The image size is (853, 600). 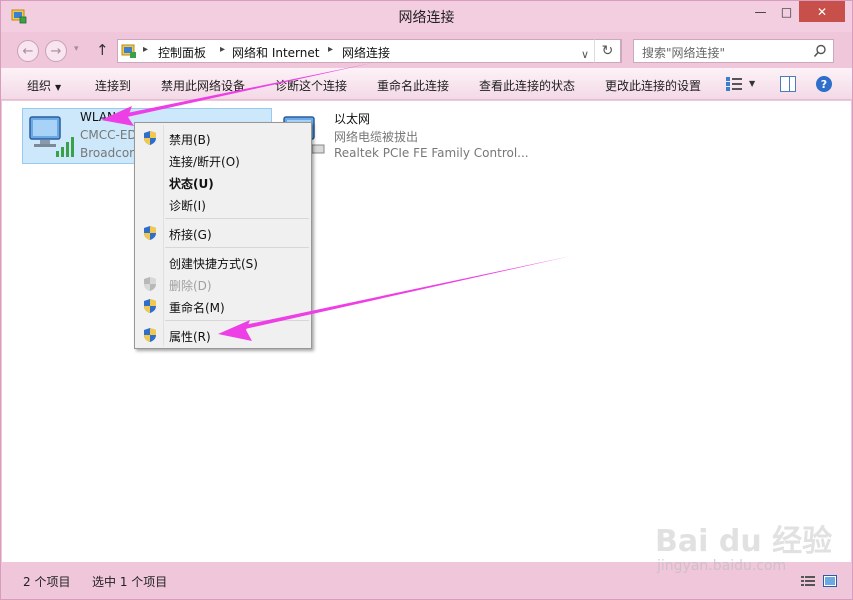 What do you see at coordinates (213, 264) in the screenshot?
I see `menu-item-label: 创建快捷方式(S)` at bounding box center [213, 264].